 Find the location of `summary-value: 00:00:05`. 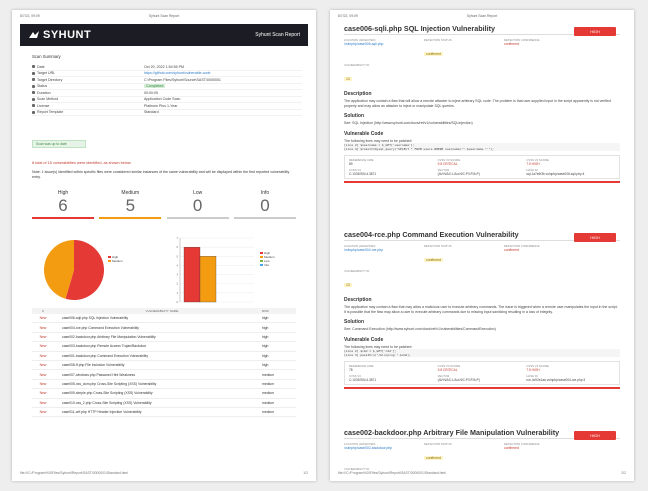

summary-value: 00:00:05 is located at coordinates (151, 93).